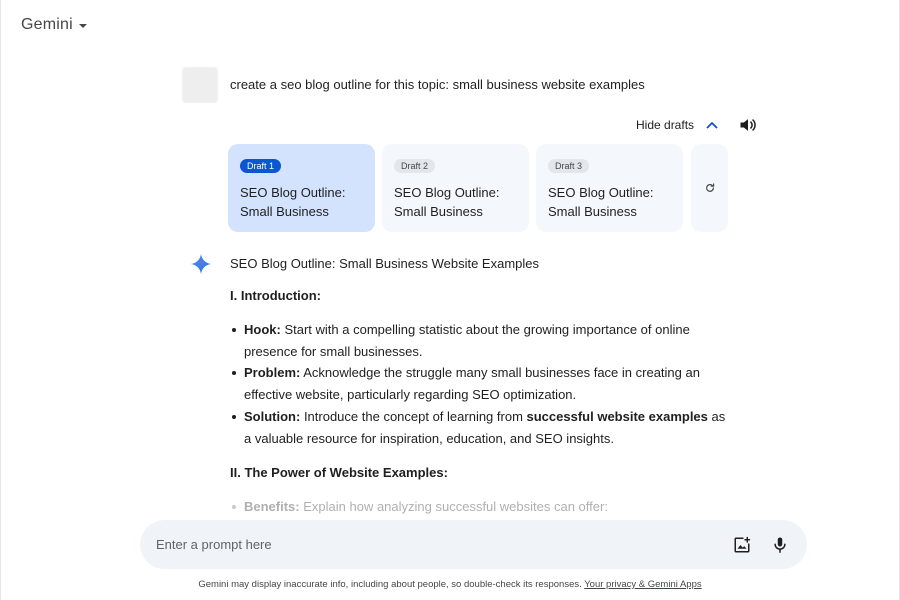 This screenshot has width=900, height=600. Describe the element at coordinates (272, 507) in the screenshot. I see `bullet-label: Benefits:` at that location.